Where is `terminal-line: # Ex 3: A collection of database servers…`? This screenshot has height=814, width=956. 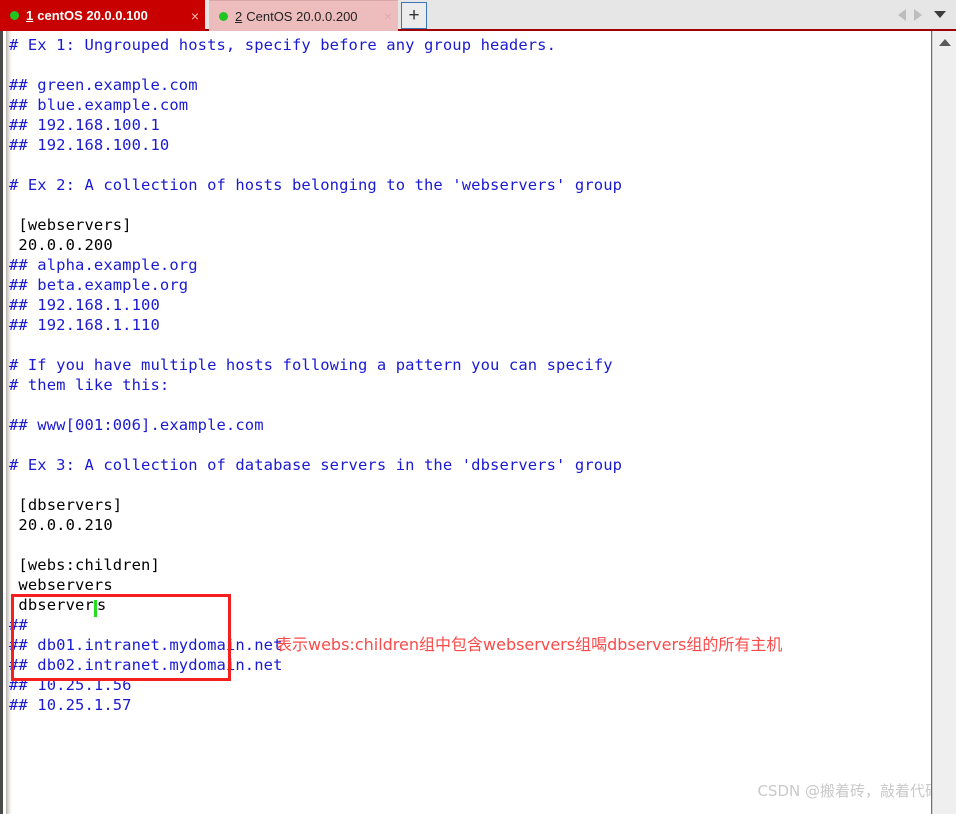
terminal-line: # Ex 3: A collection of database servers… is located at coordinates (315, 465).